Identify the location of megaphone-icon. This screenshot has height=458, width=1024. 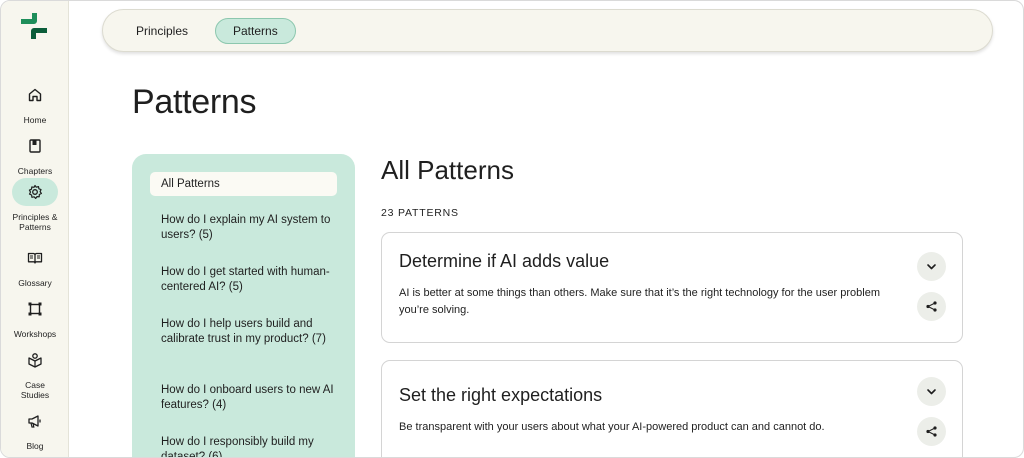
(35, 421).